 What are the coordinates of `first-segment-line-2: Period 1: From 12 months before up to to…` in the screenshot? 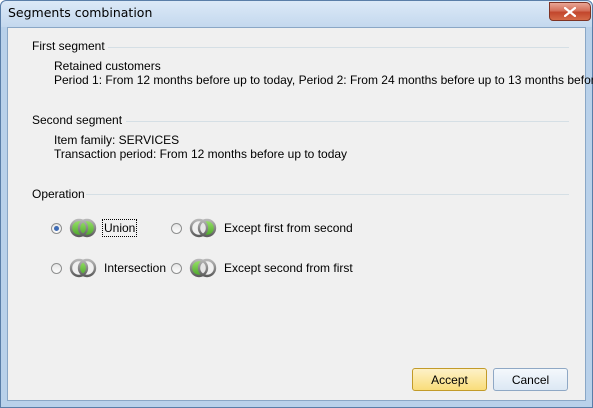 It's located at (323, 80).